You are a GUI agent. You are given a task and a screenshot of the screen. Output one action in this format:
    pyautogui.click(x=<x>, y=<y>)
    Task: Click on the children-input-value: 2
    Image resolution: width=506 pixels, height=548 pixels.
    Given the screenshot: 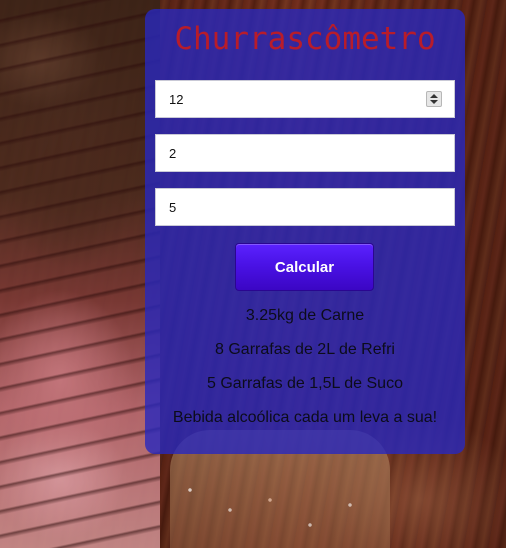 What is the action you would take?
    pyautogui.click(x=173, y=153)
    